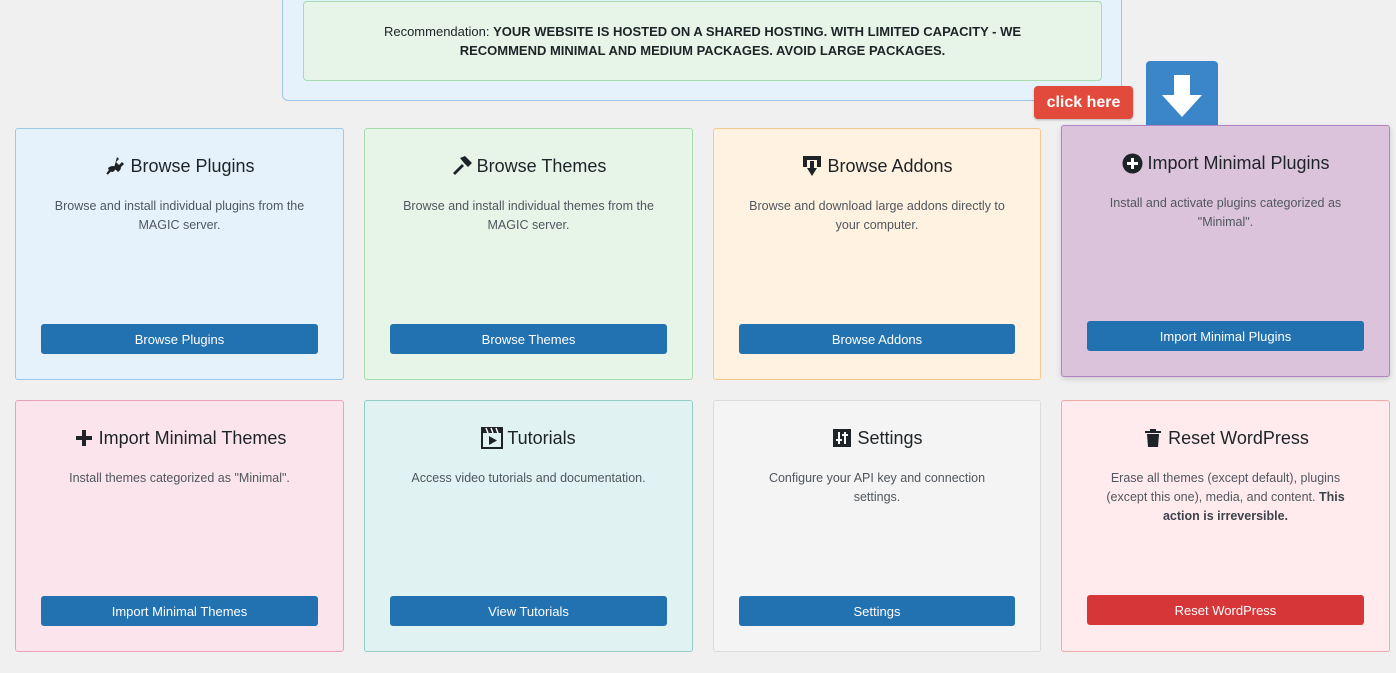 The height and width of the screenshot is (673, 1396). Describe the element at coordinates (877, 611) in the screenshot. I see `settings-button: Settings` at that location.